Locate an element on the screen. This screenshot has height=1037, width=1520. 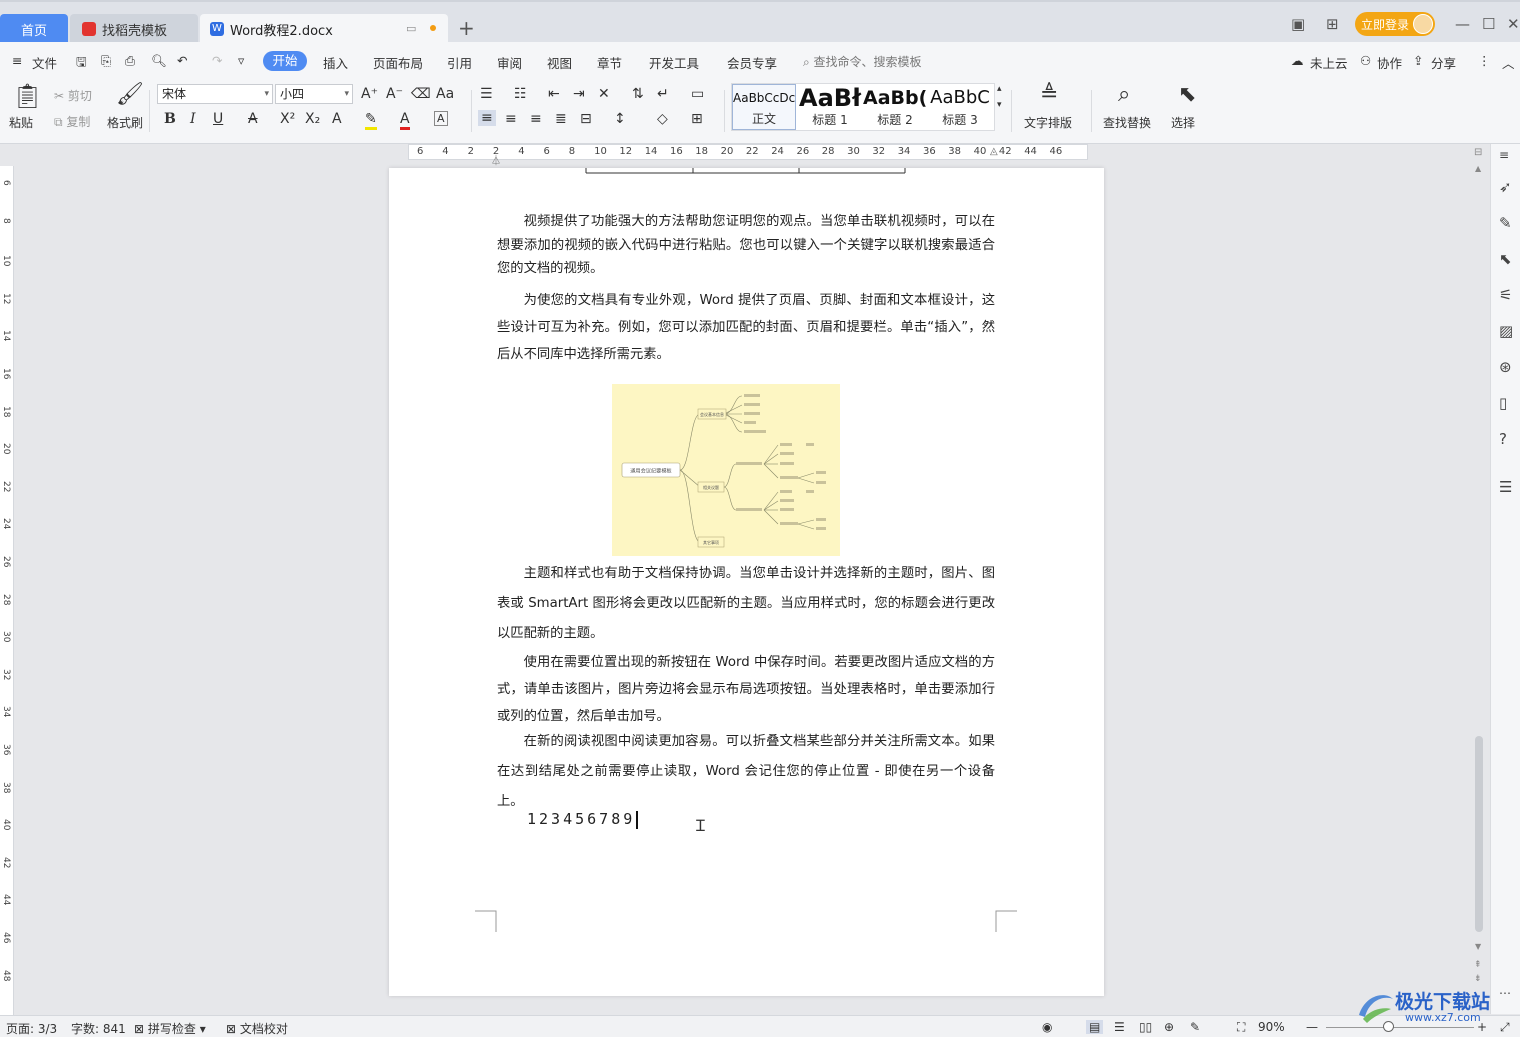
zoom-out-icon: — is located at coordinates (1312, 1027).